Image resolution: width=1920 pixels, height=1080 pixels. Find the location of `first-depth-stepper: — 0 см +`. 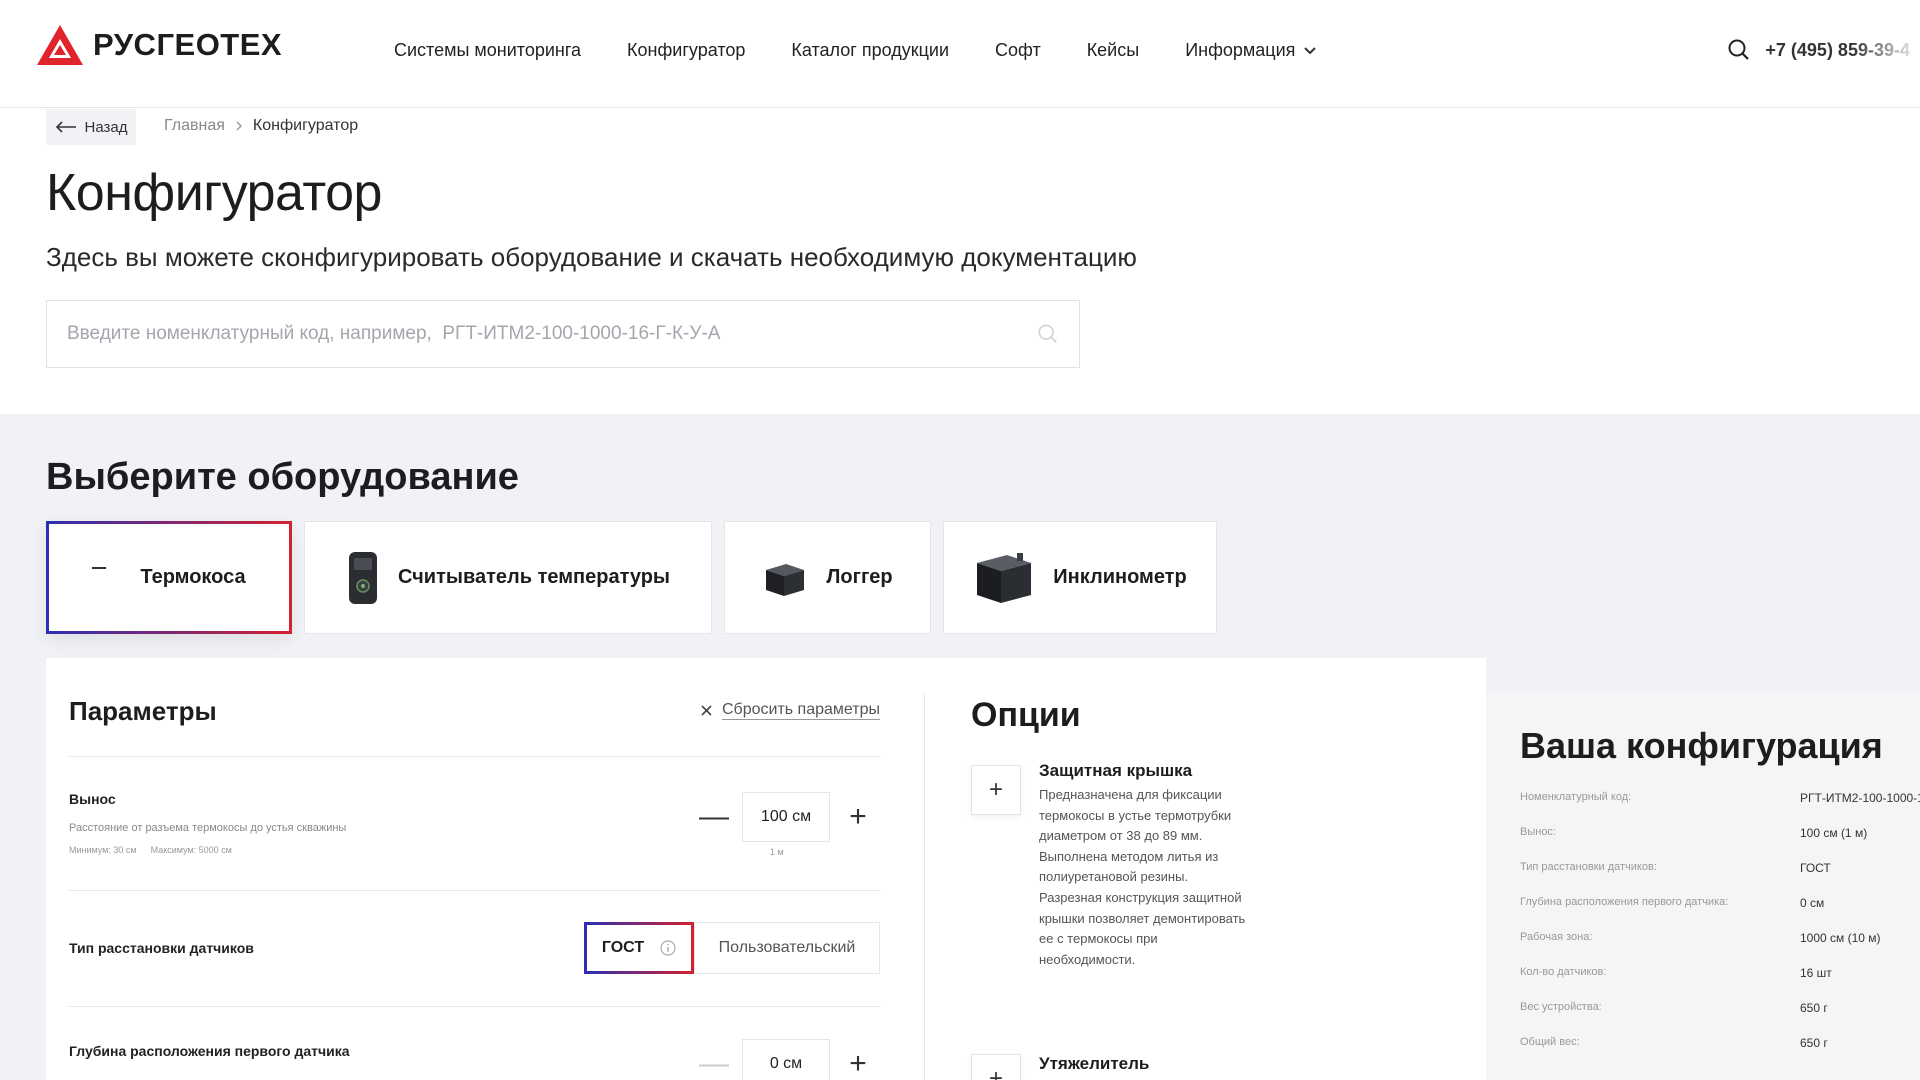

first-depth-stepper: — 0 см + is located at coordinates (786, 1059).